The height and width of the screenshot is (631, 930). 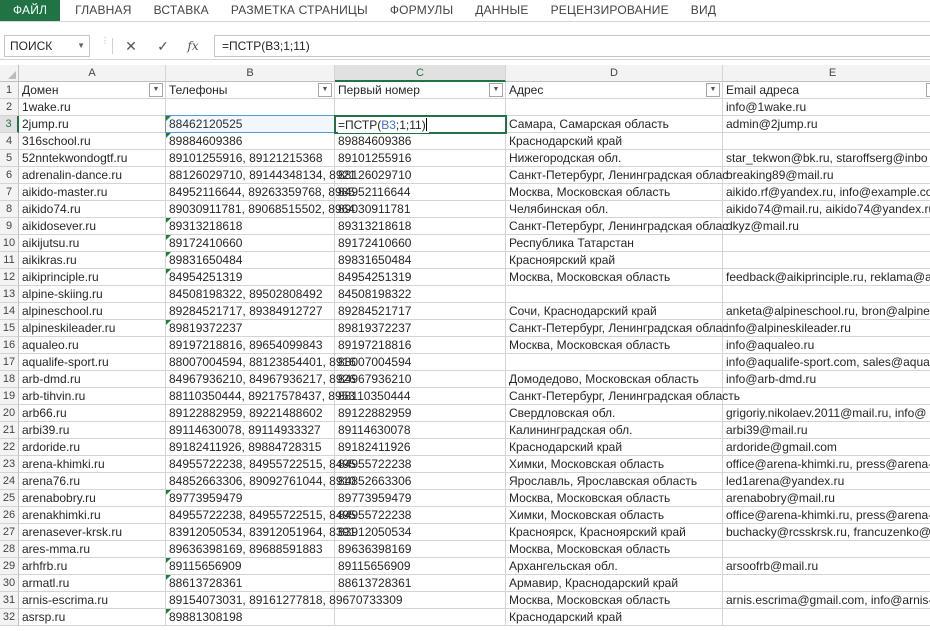 What do you see at coordinates (826, 243) in the screenshot?
I see `cell-e10` at bounding box center [826, 243].